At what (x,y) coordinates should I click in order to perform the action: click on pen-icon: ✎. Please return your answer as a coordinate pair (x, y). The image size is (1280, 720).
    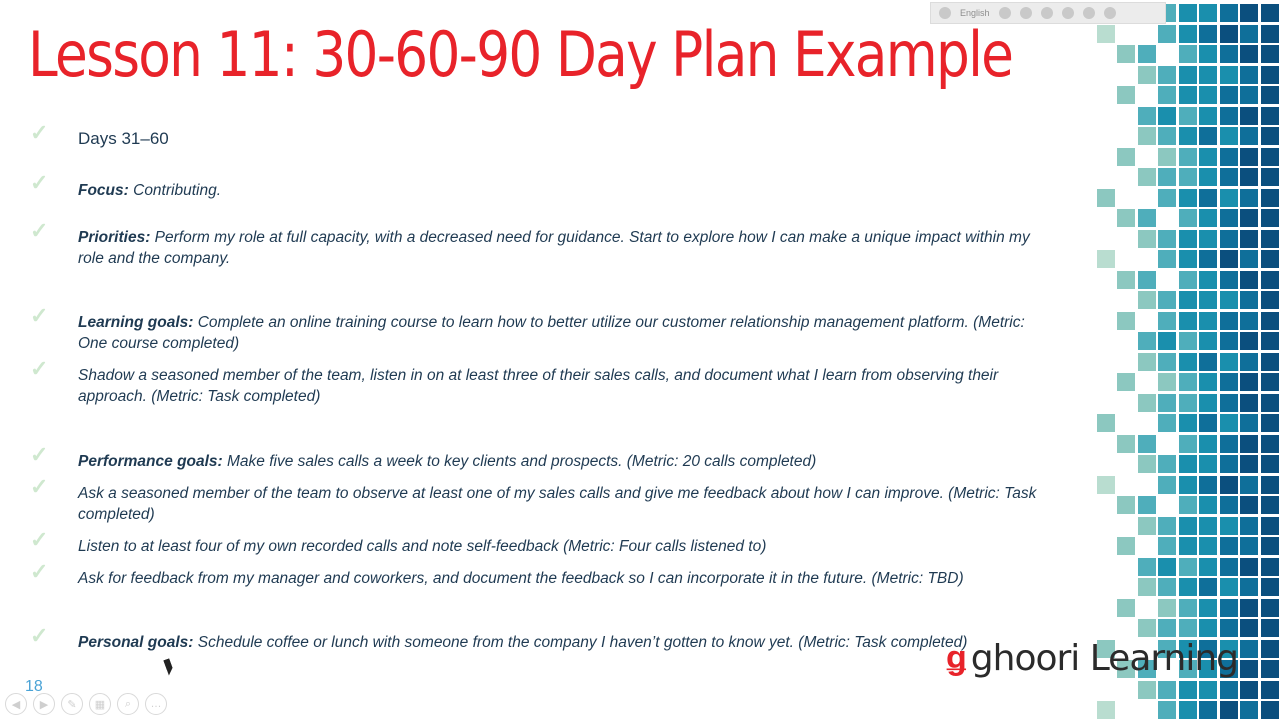
    Looking at the image, I should click on (72, 704).